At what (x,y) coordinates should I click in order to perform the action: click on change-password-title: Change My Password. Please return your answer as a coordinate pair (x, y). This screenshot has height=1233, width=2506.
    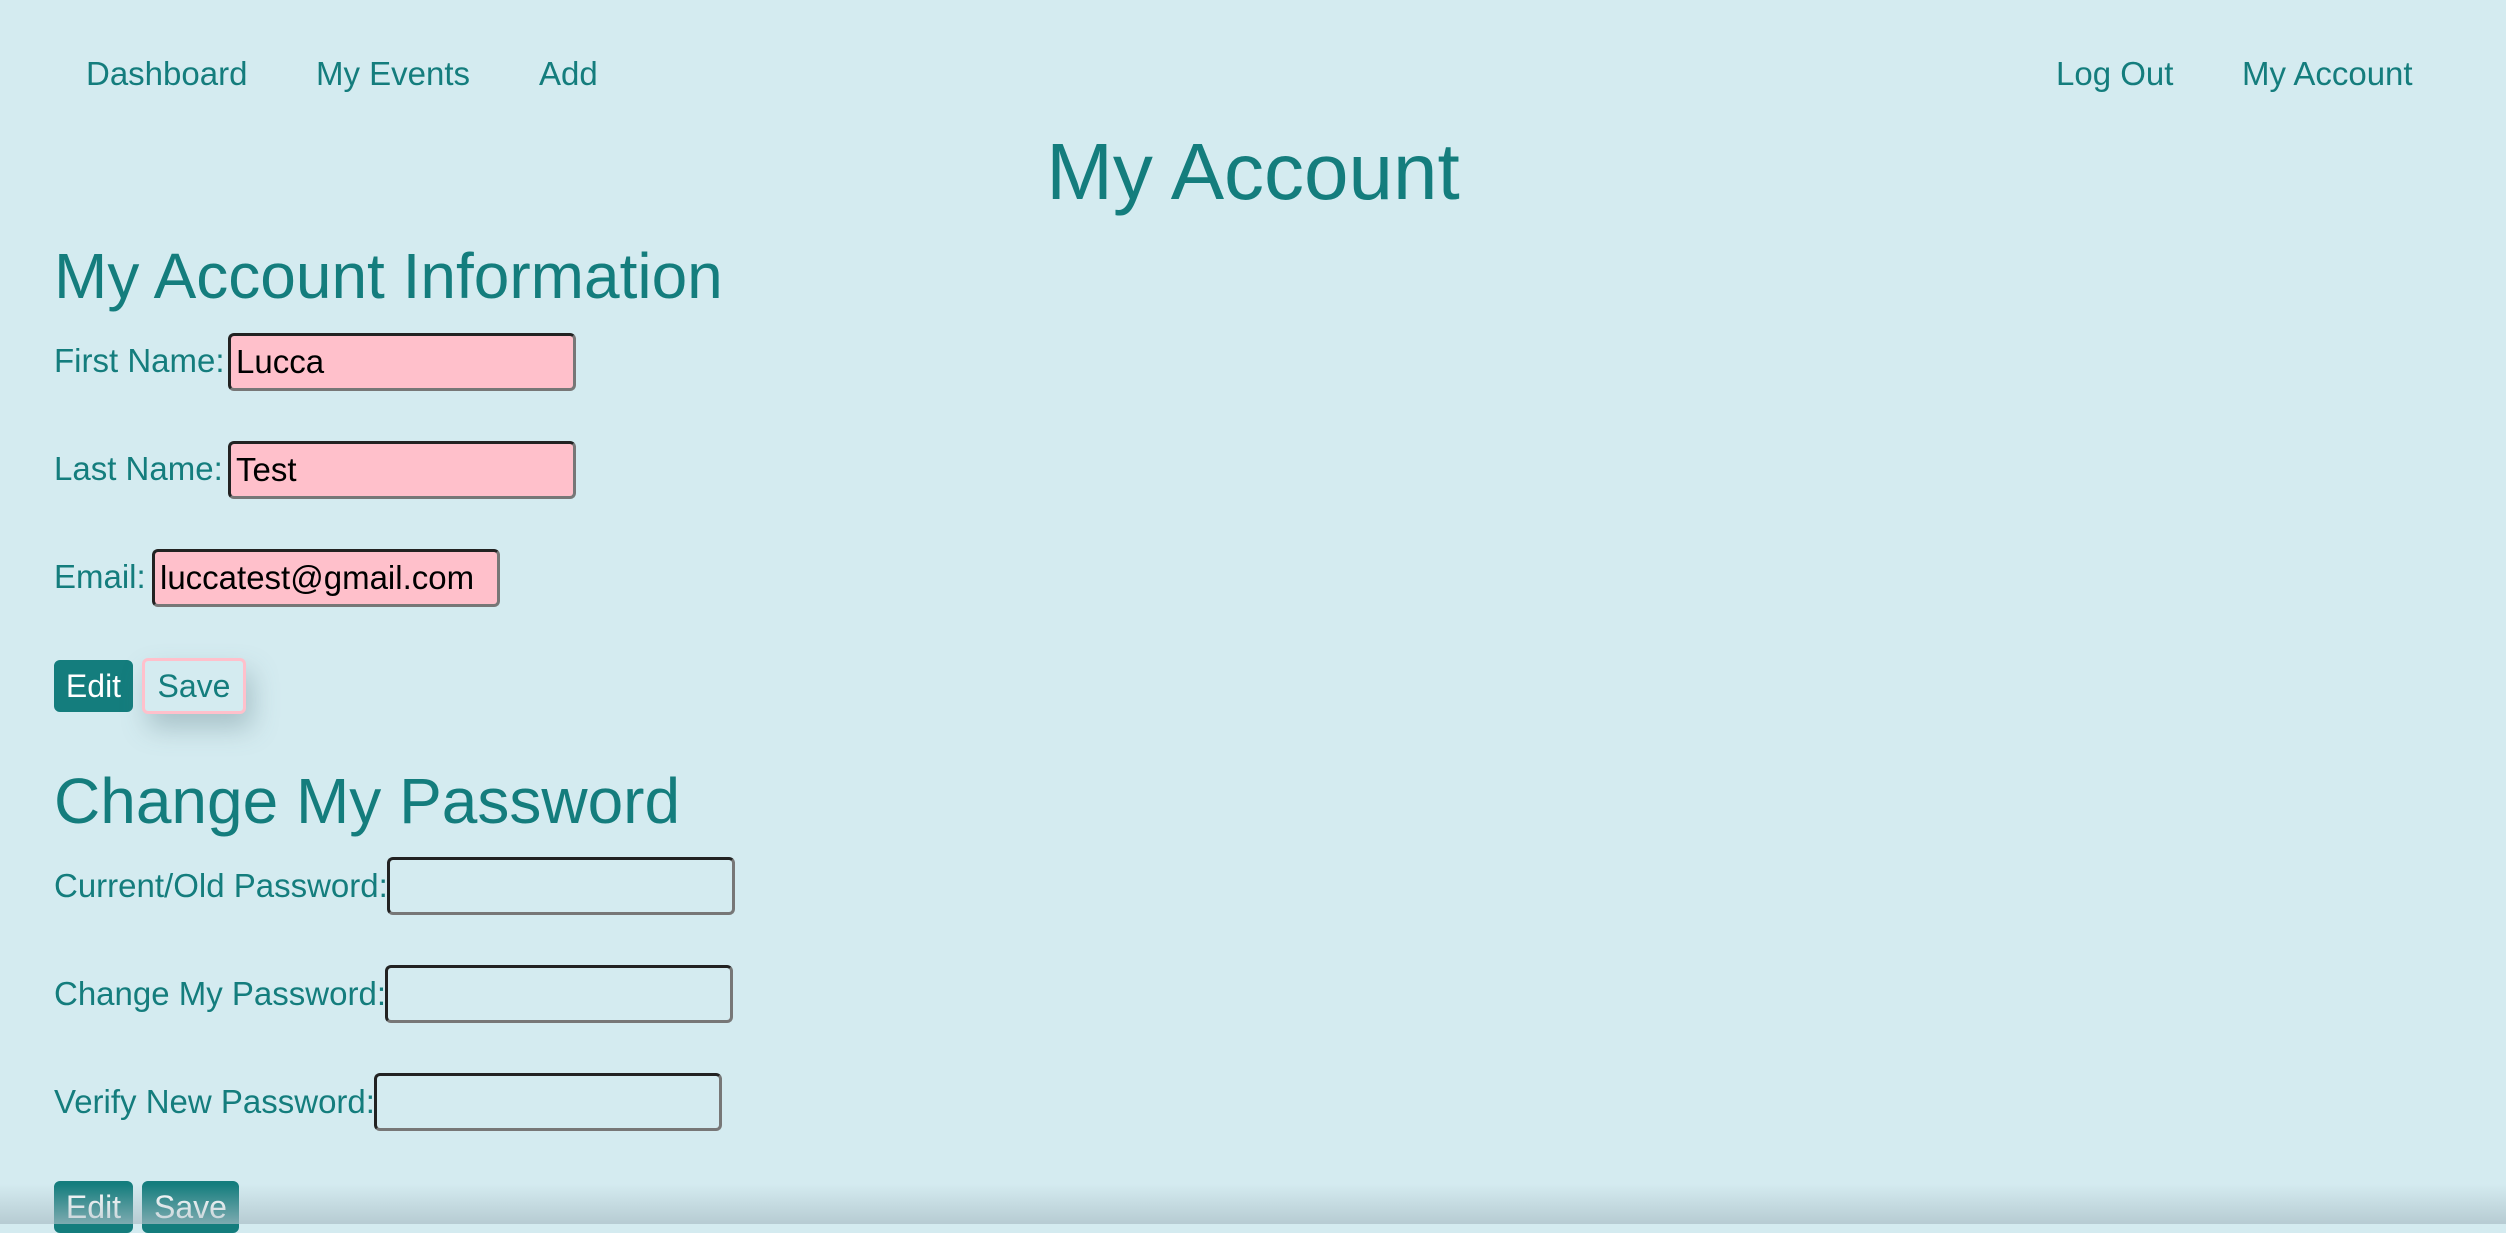
    Looking at the image, I should click on (367, 801).